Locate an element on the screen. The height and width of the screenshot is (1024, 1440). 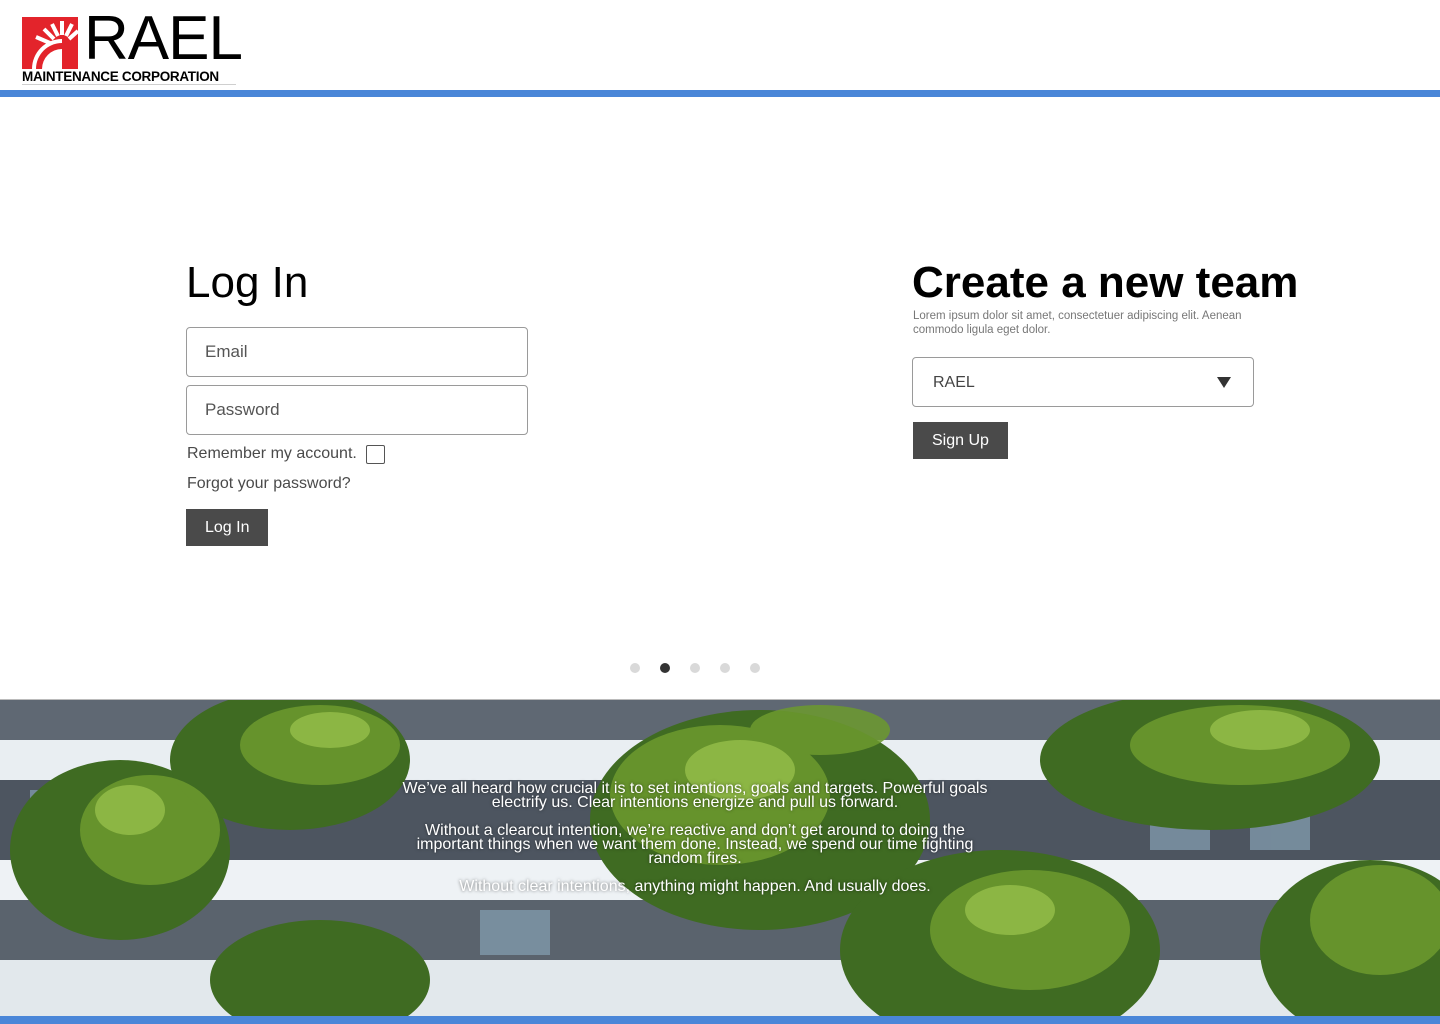
team-select-value: RAEL is located at coordinates (954, 382).